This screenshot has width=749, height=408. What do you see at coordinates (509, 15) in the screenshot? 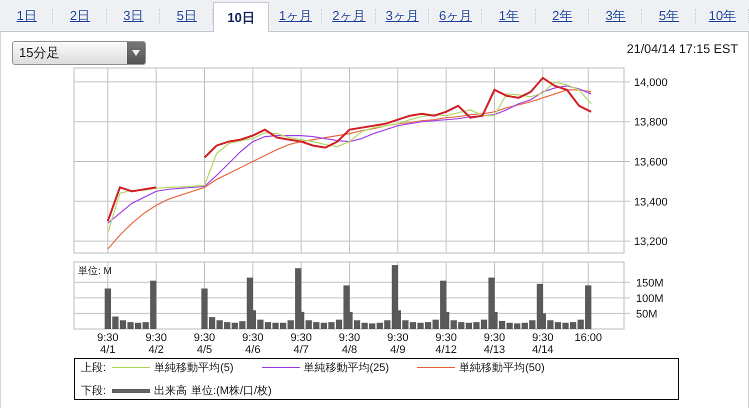
I see `period-tab: 1年` at bounding box center [509, 15].